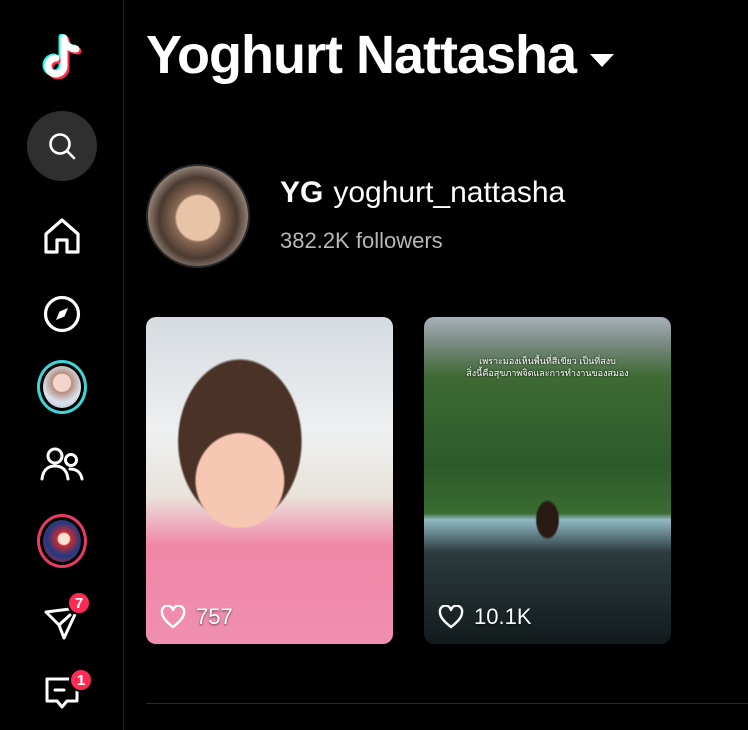 This screenshot has height=730, width=748. I want to click on nav-live-story, so click(62, 387).